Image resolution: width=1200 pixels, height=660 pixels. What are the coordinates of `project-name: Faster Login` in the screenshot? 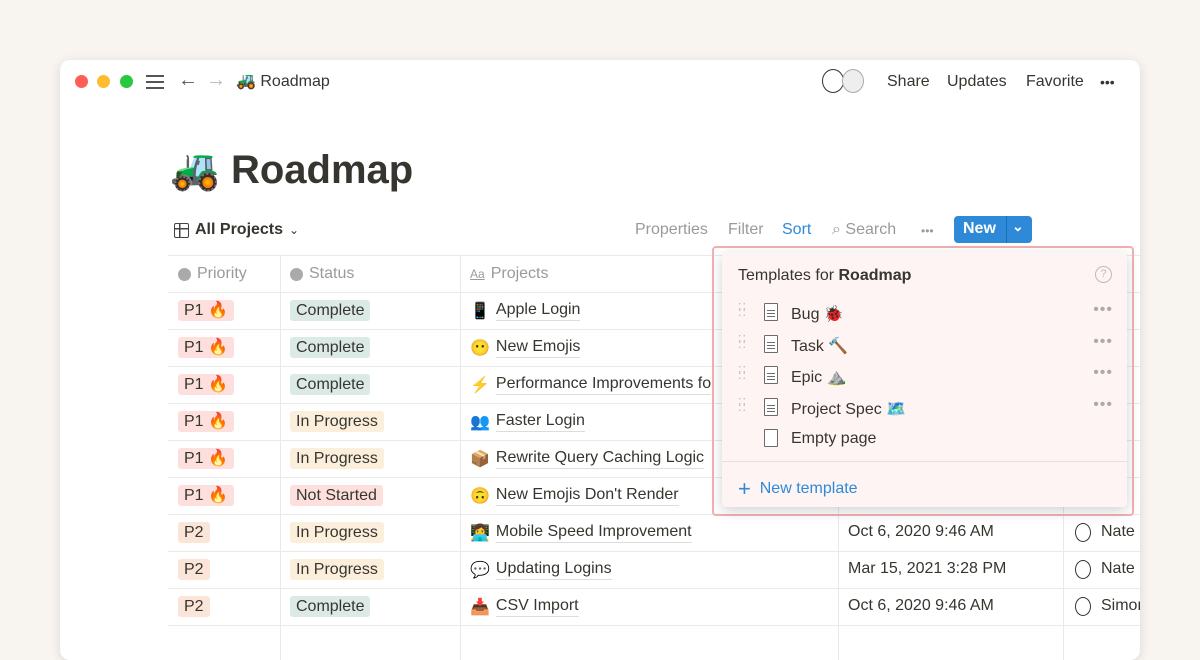 It's located at (540, 422).